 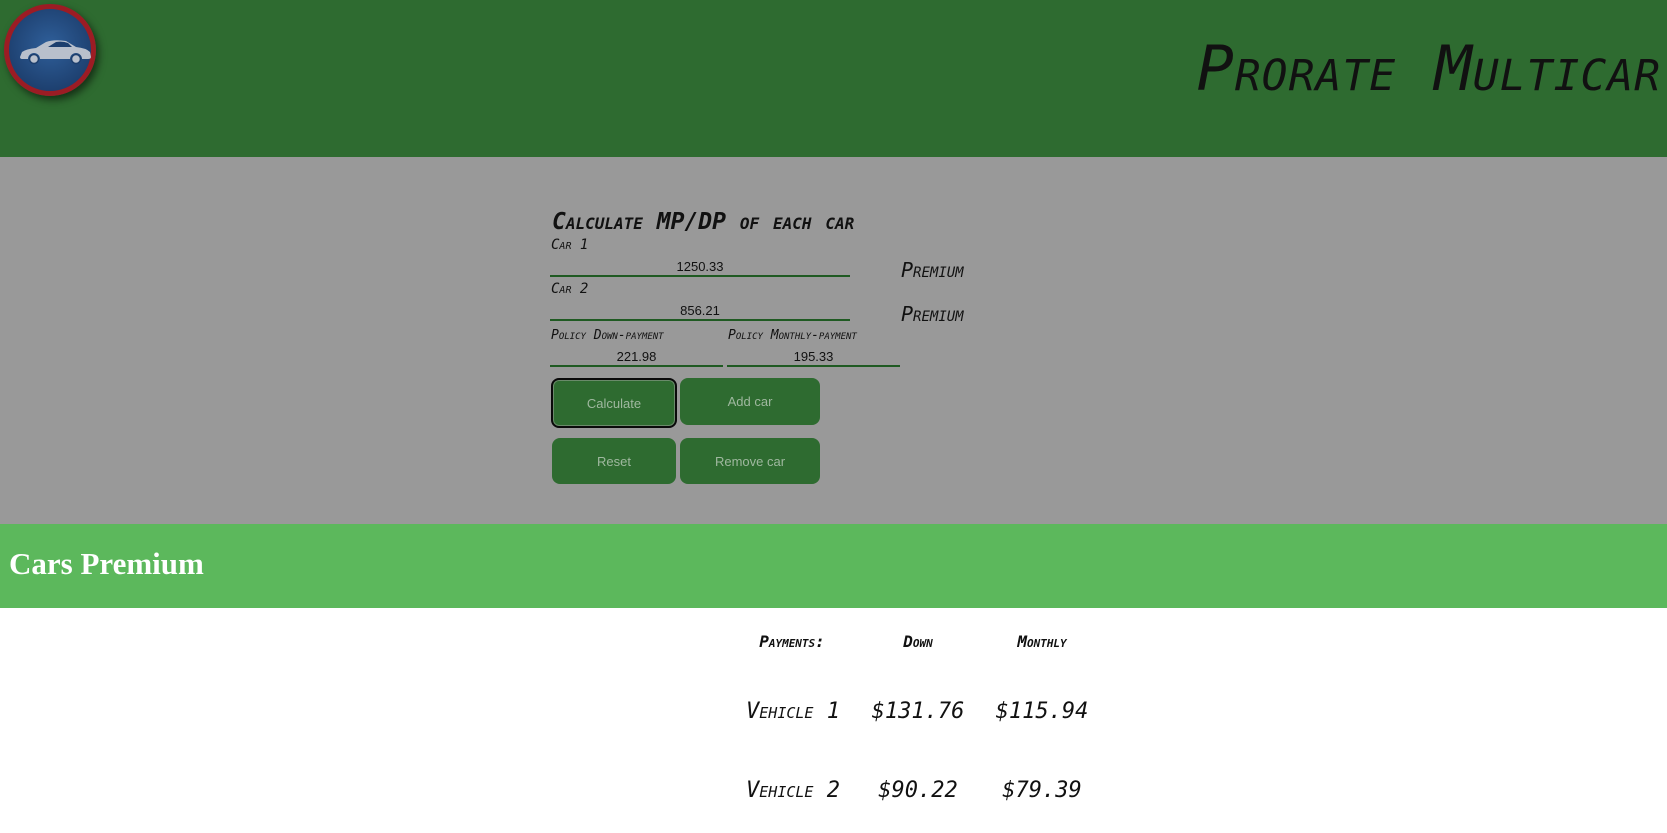 What do you see at coordinates (703, 222) in the screenshot?
I see `form-title: Calculate MP/DP of each car` at bounding box center [703, 222].